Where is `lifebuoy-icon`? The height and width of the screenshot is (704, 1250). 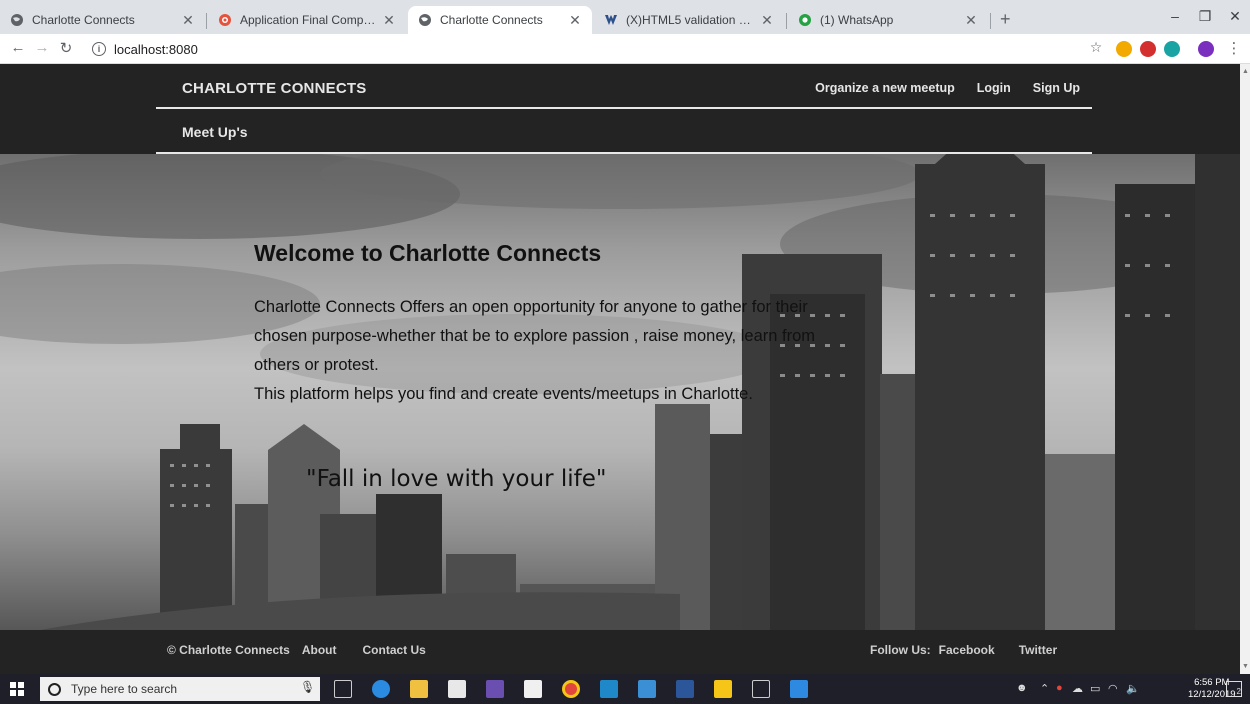 lifebuoy-icon is located at coordinates (225, 20).